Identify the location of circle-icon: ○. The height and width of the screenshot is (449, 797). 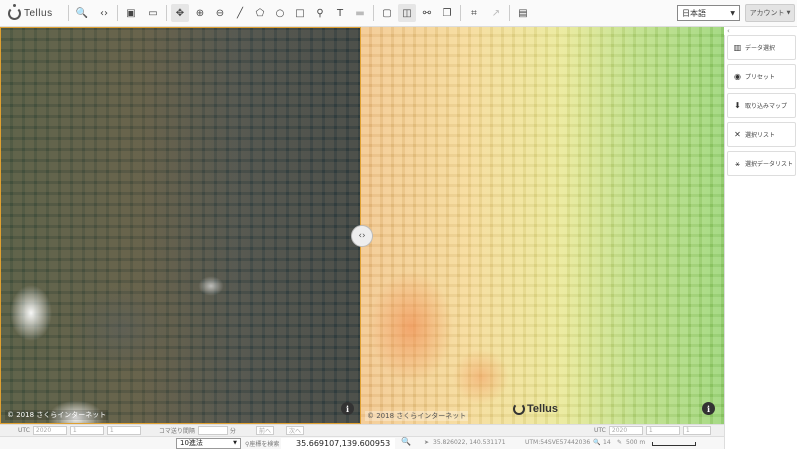
(280, 13).